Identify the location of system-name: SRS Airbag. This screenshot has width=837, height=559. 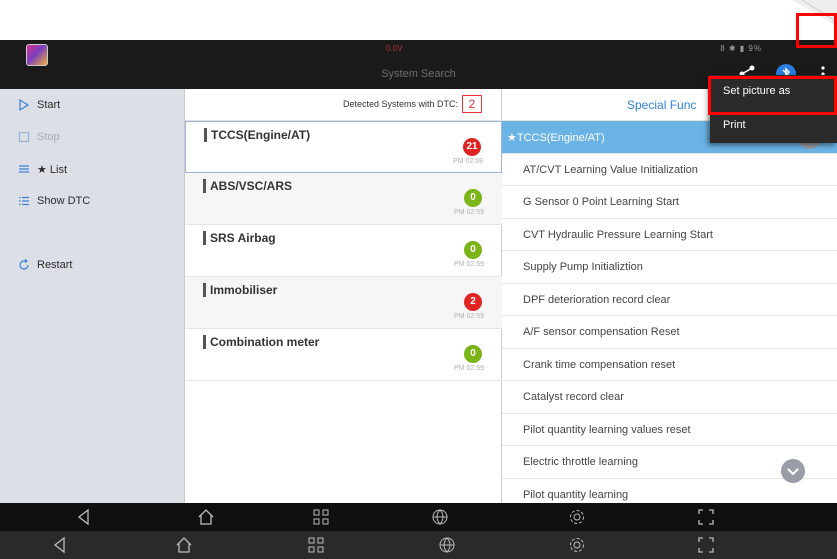
(243, 238).